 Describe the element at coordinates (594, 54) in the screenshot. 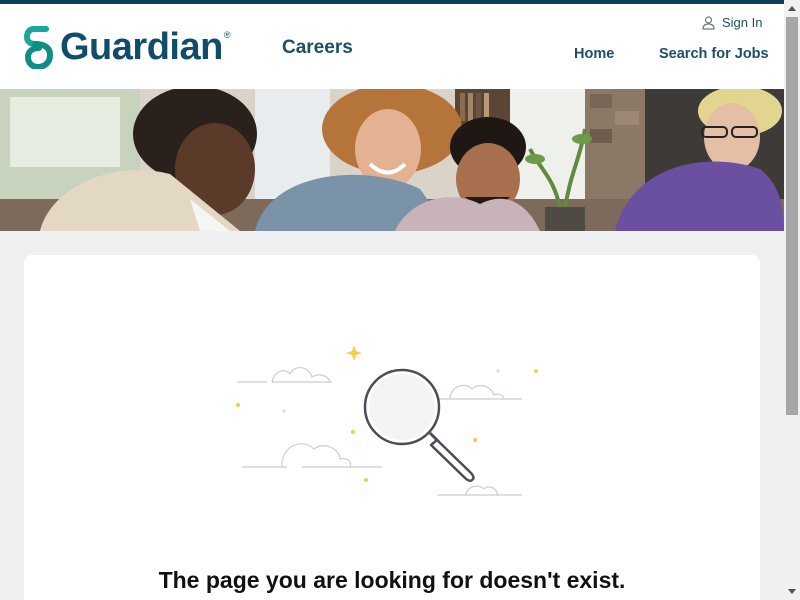

I see `nav-home-link: Home` at that location.